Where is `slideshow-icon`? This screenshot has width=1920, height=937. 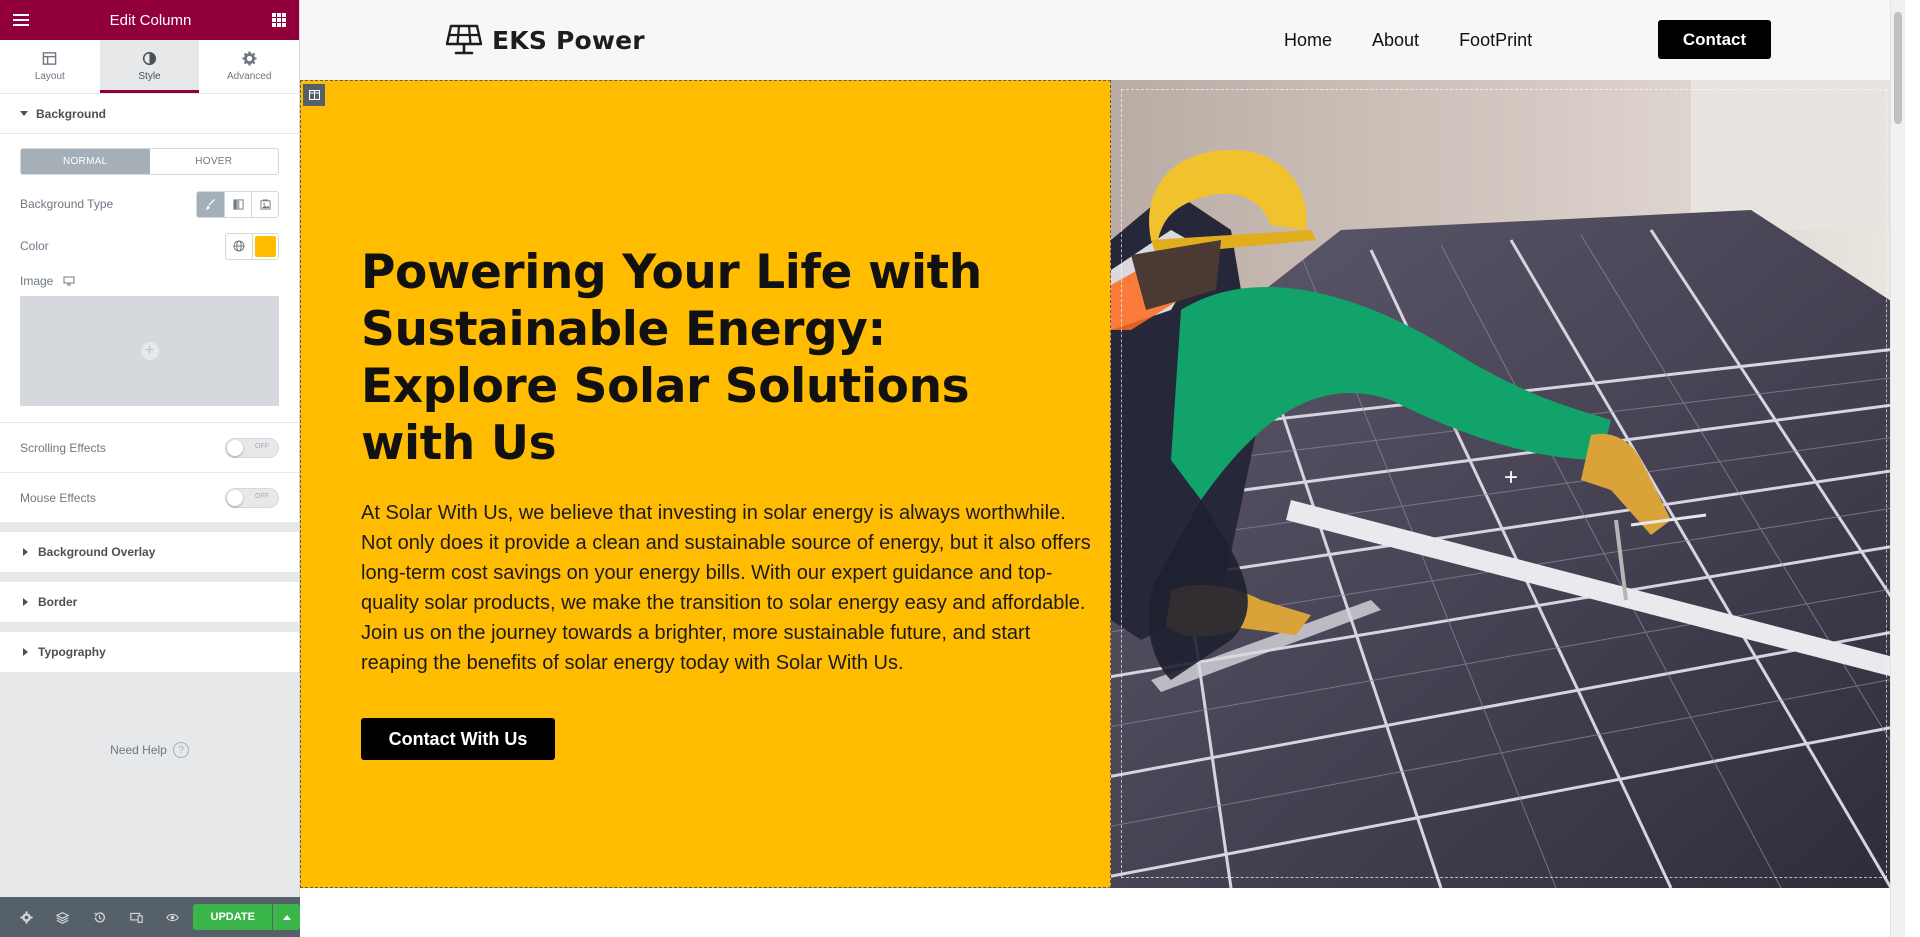 slideshow-icon is located at coordinates (264, 204).